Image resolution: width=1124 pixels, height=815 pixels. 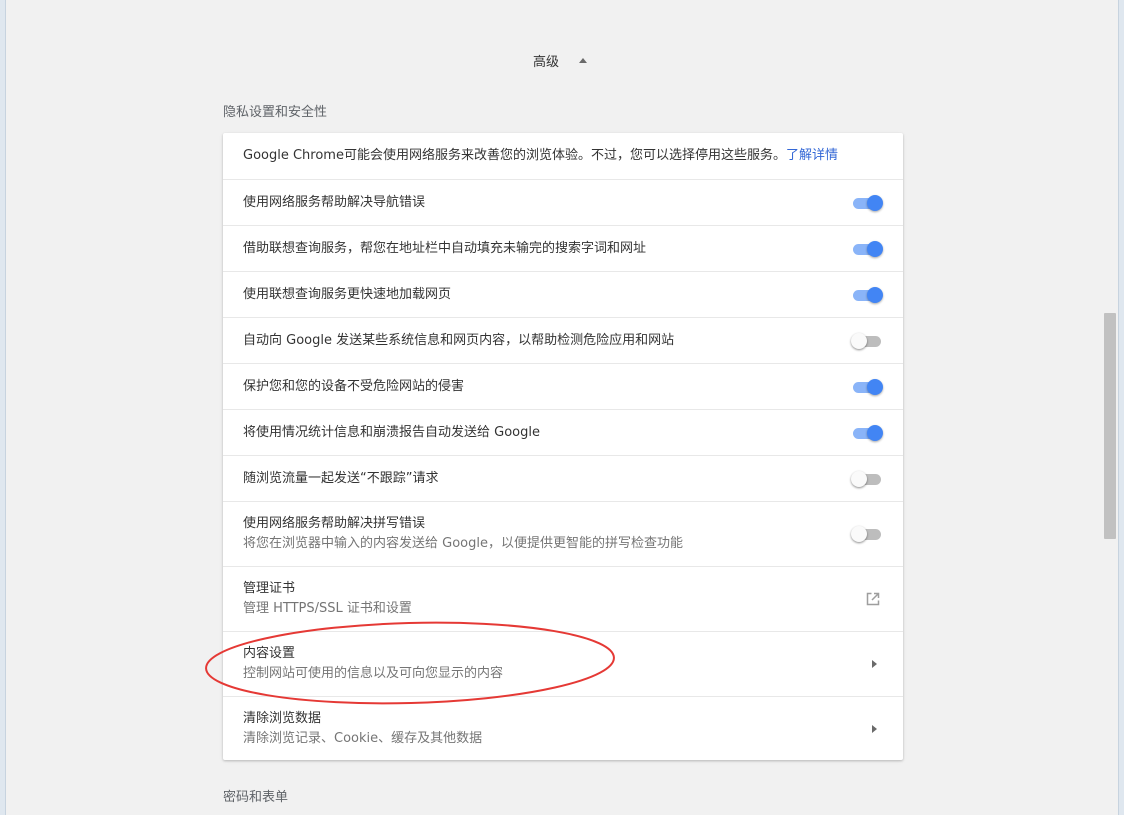 I want to click on privacy-section-title: 隐私设置和安全性, so click(x=275, y=112).